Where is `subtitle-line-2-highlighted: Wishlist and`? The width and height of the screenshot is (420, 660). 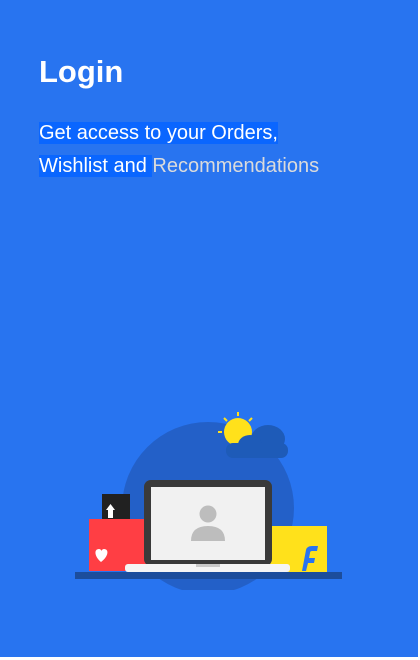 subtitle-line-2-highlighted: Wishlist and is located at coordinates (96, 166).